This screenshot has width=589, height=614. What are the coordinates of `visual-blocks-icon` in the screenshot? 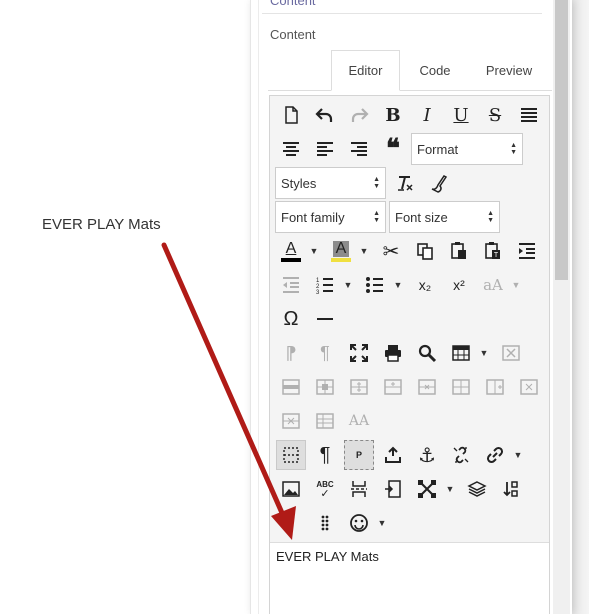 It's located at (291, 455).